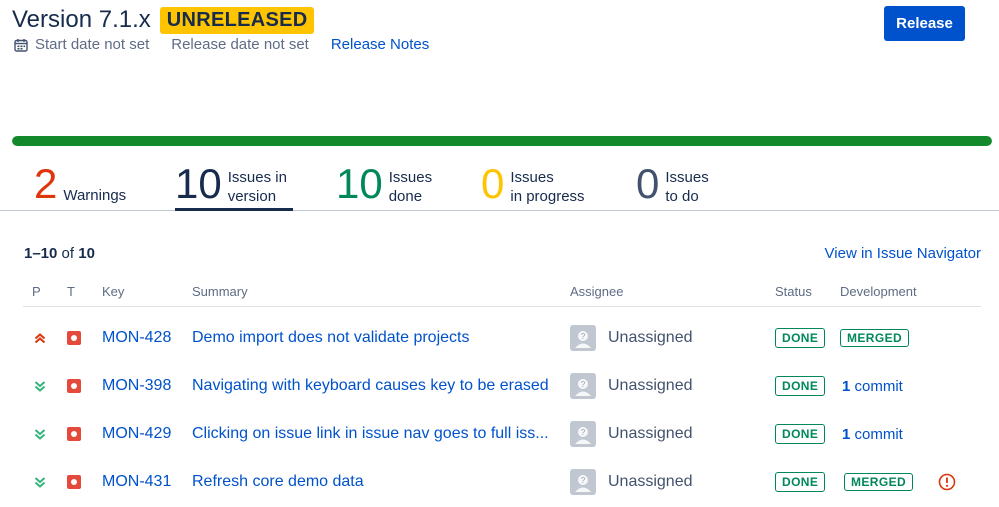  Describe the element at coordinates (136, 386) in the screenshot. I see `issue-key-link: MON-398` at that location.